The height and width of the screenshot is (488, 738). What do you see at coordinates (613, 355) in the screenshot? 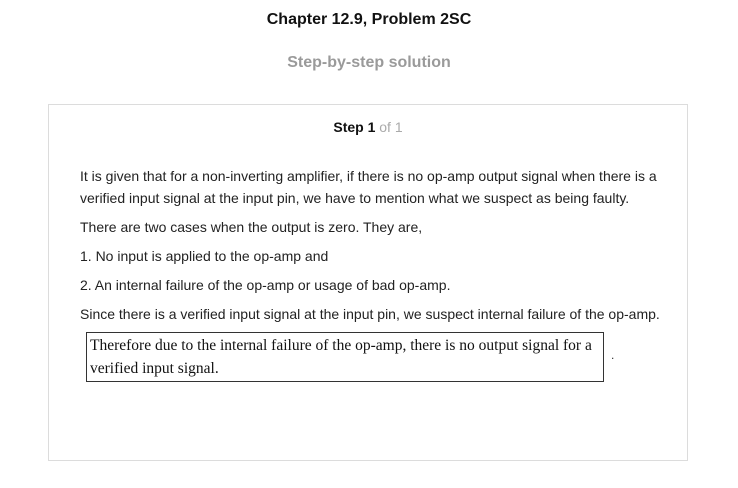
I see `answer-trailing-period: .` at bounding box center [613, 355].